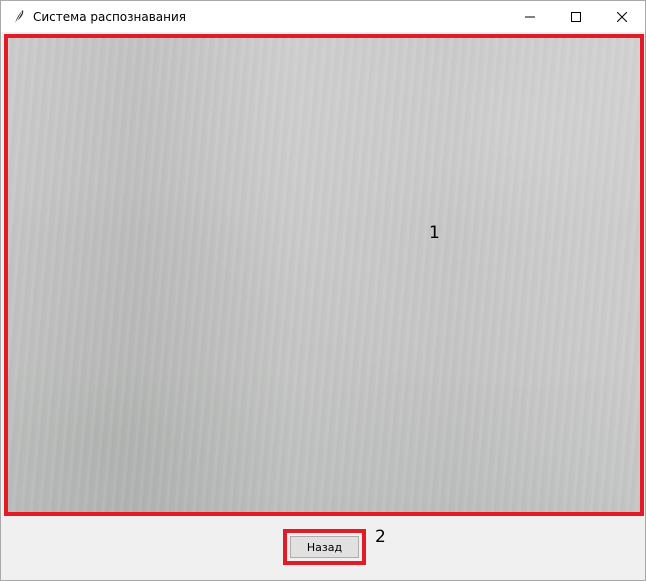 This screenshot has width=646, height=581. I want to click on annotation-label-2: 2, so click(380, 537).